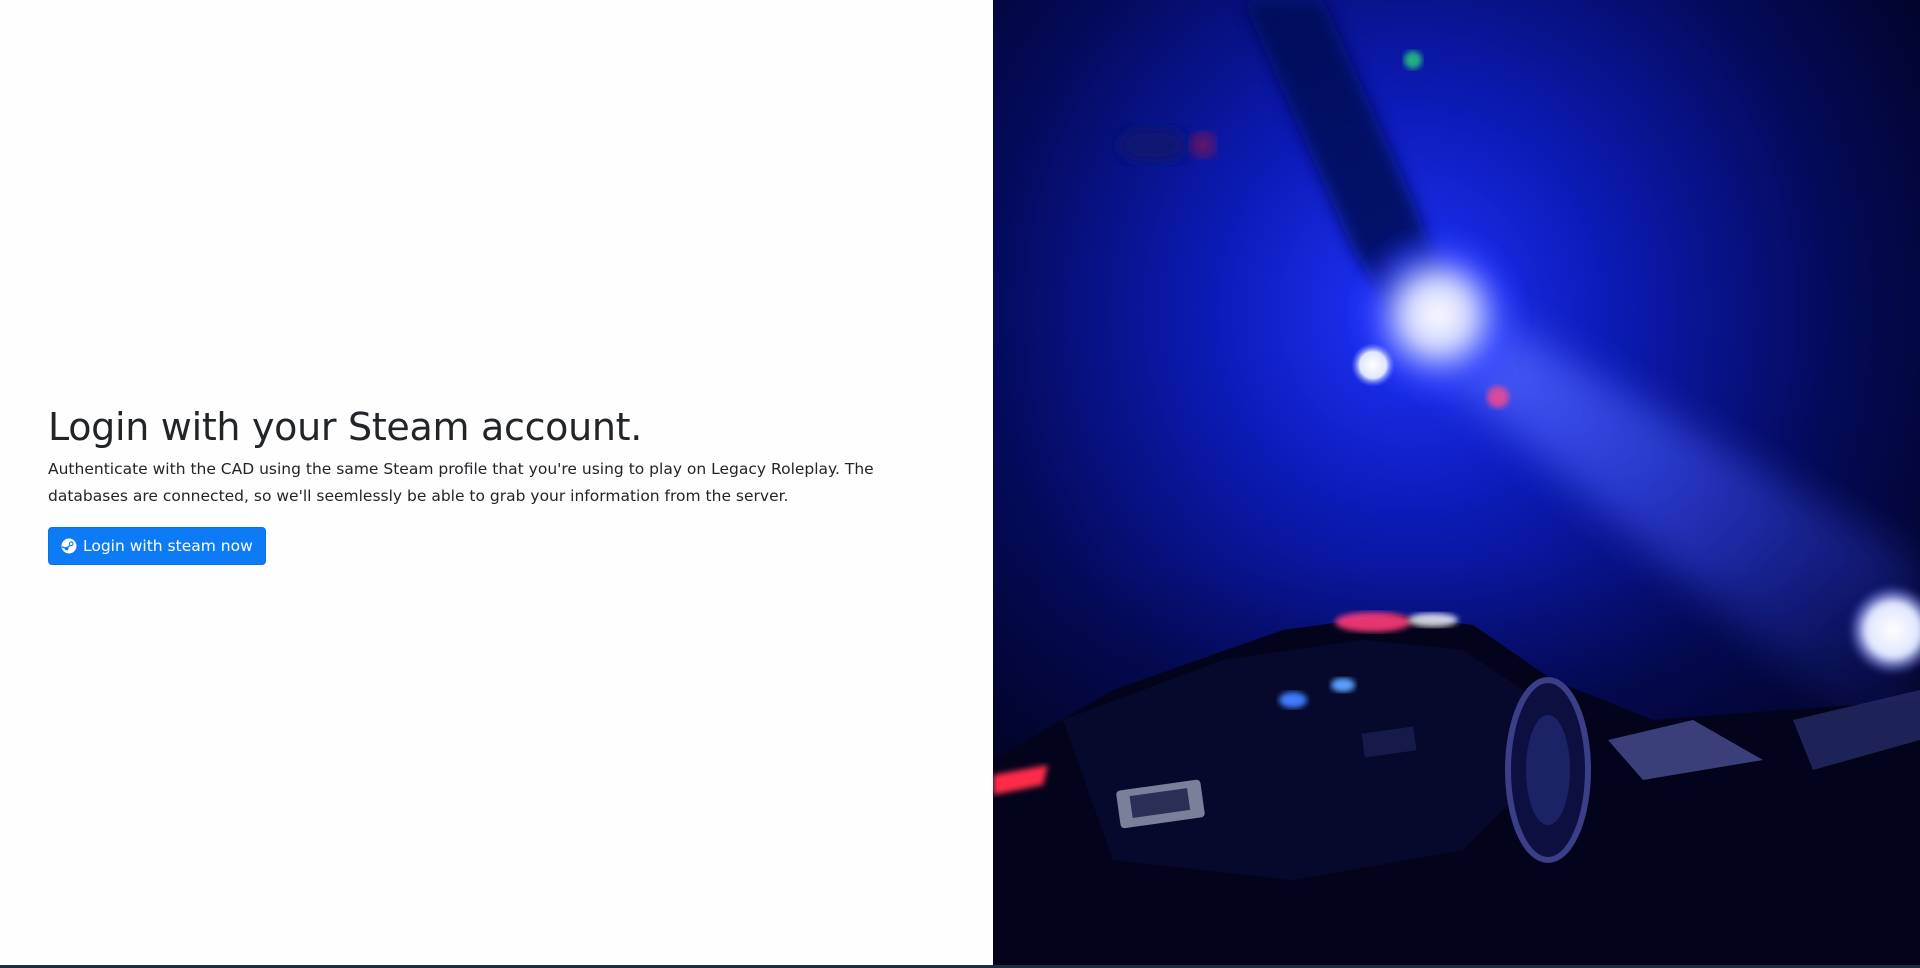 This screenshot has width=1920, height=968. I want to click on page-title: Login with your Steam account., so click(345, 427).